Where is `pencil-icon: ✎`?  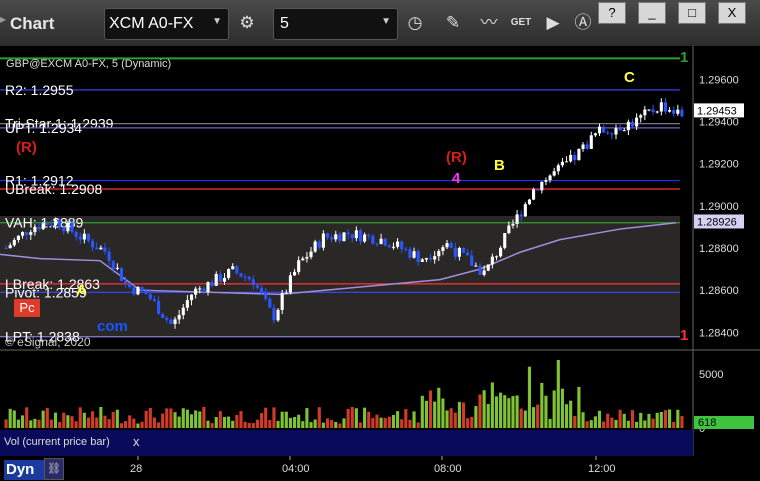 pencil-icon: ✎ is located at coordinates (453, 23).